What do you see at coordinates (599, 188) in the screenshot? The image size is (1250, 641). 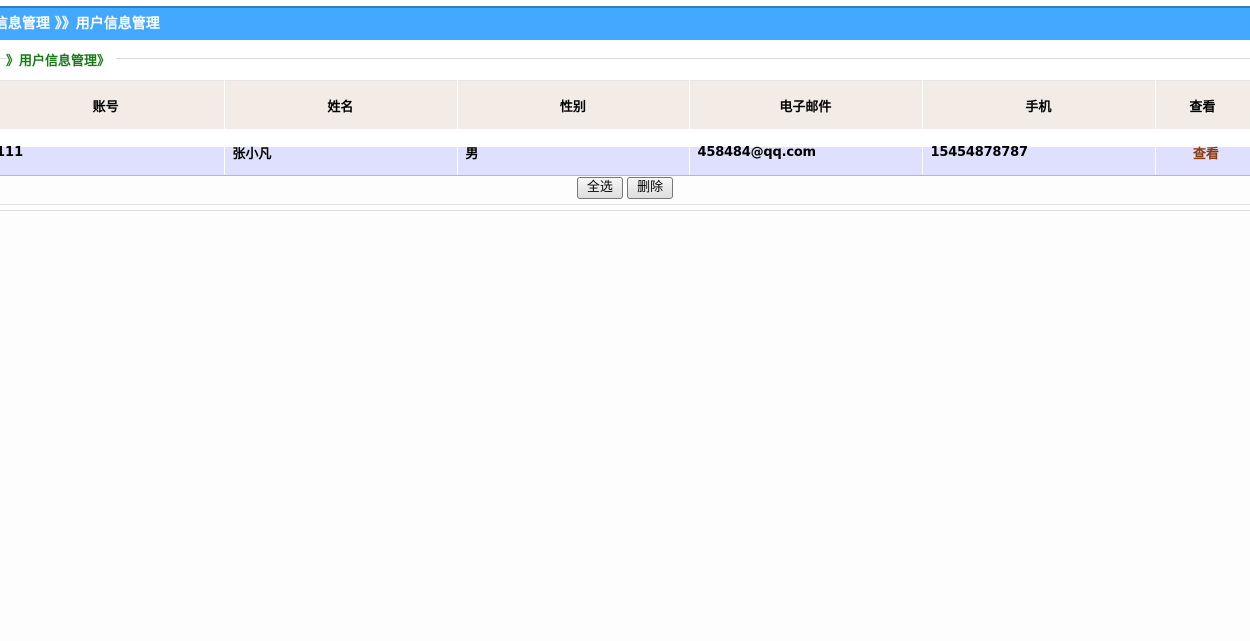 I see `select-all-button: 全选` at bounding box center [599, 188].